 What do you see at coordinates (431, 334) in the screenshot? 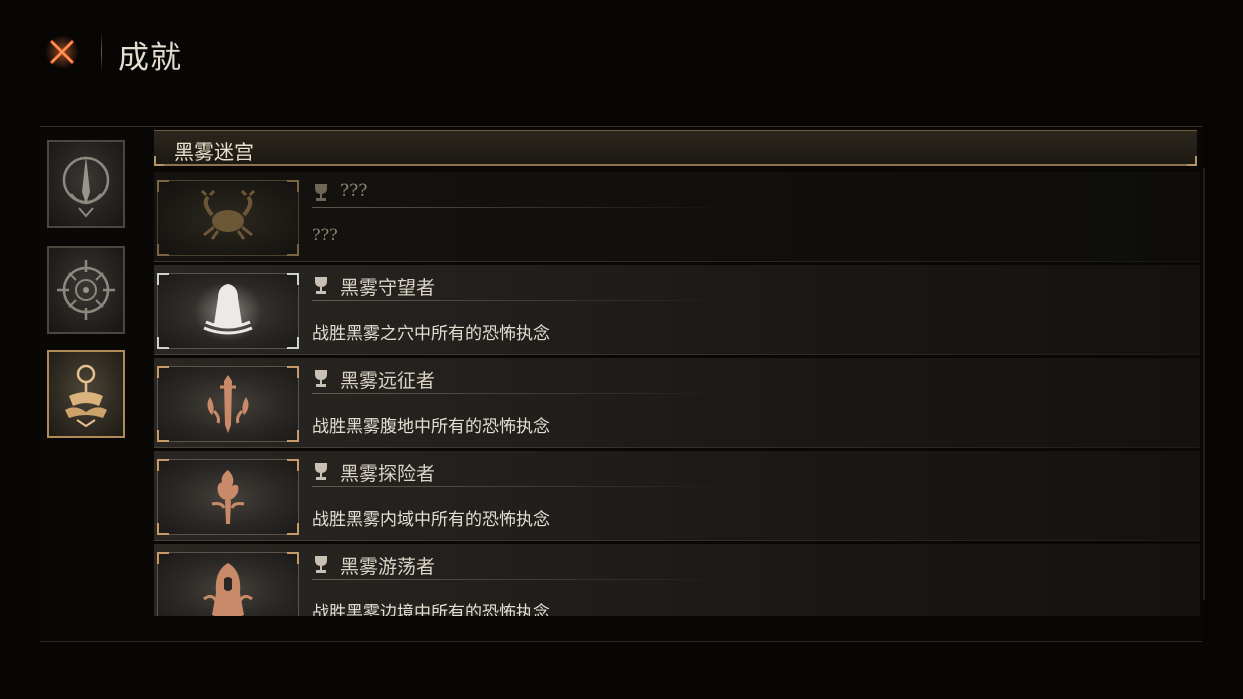
I see `achievement-description: 战胜黑雾之穴中所有的恐怖执念` at bounding box center [431, 334].